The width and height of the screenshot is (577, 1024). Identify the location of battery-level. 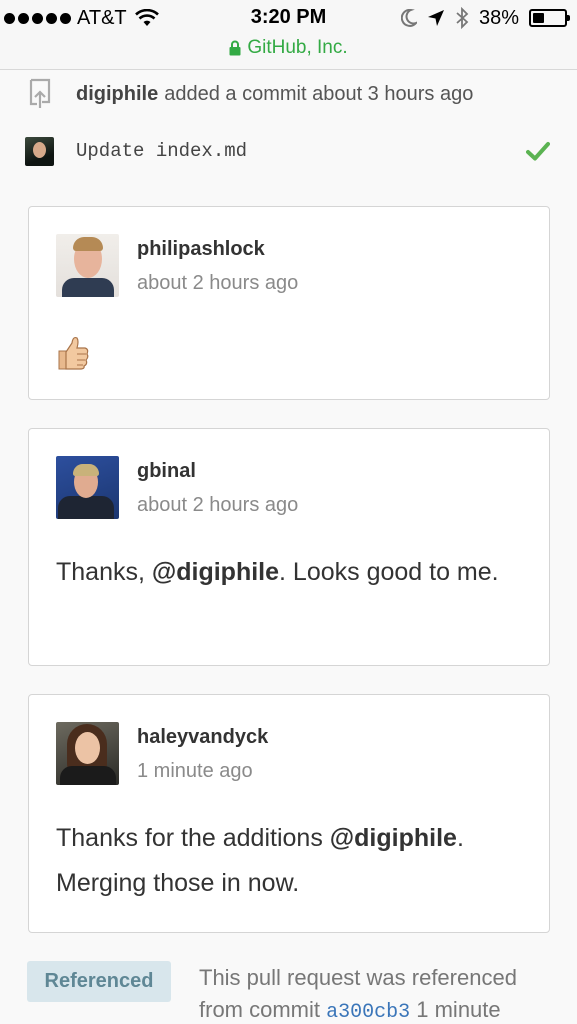
(539, 18).